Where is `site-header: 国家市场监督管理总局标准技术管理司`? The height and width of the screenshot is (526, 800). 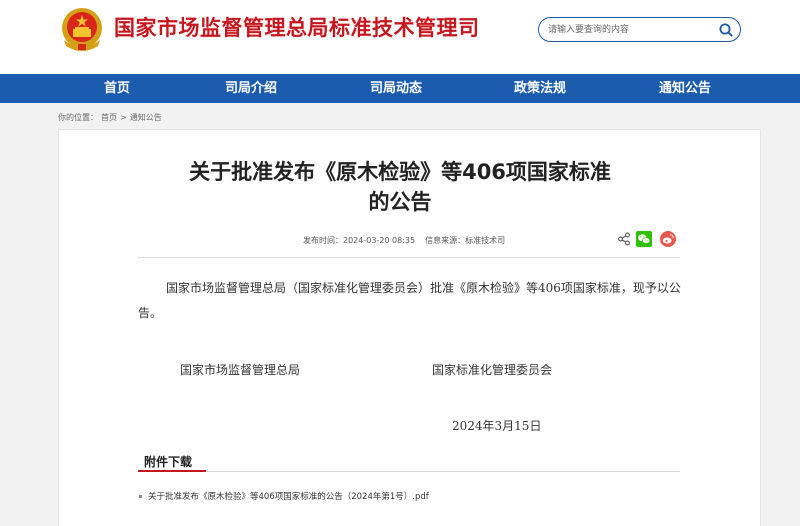 site-header: 国家市场监督管理总局标准技术管理司 is located at coordinates (400, 37).